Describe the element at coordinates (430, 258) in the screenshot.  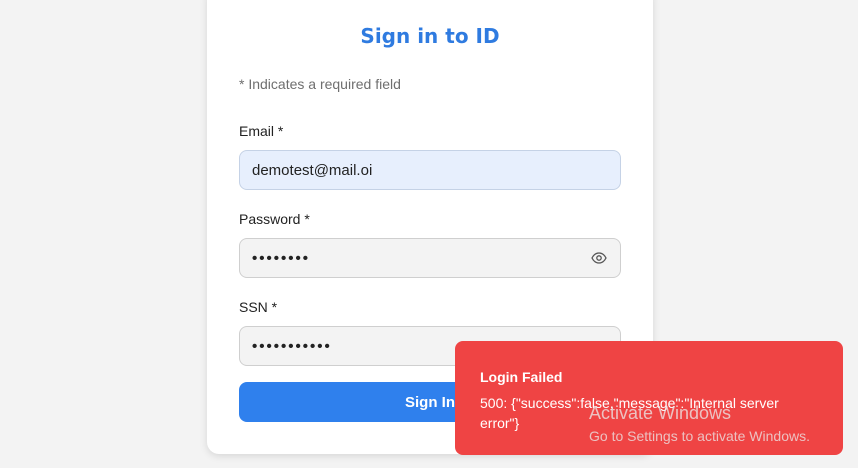
I see `password-field: ••••••••` at that location.